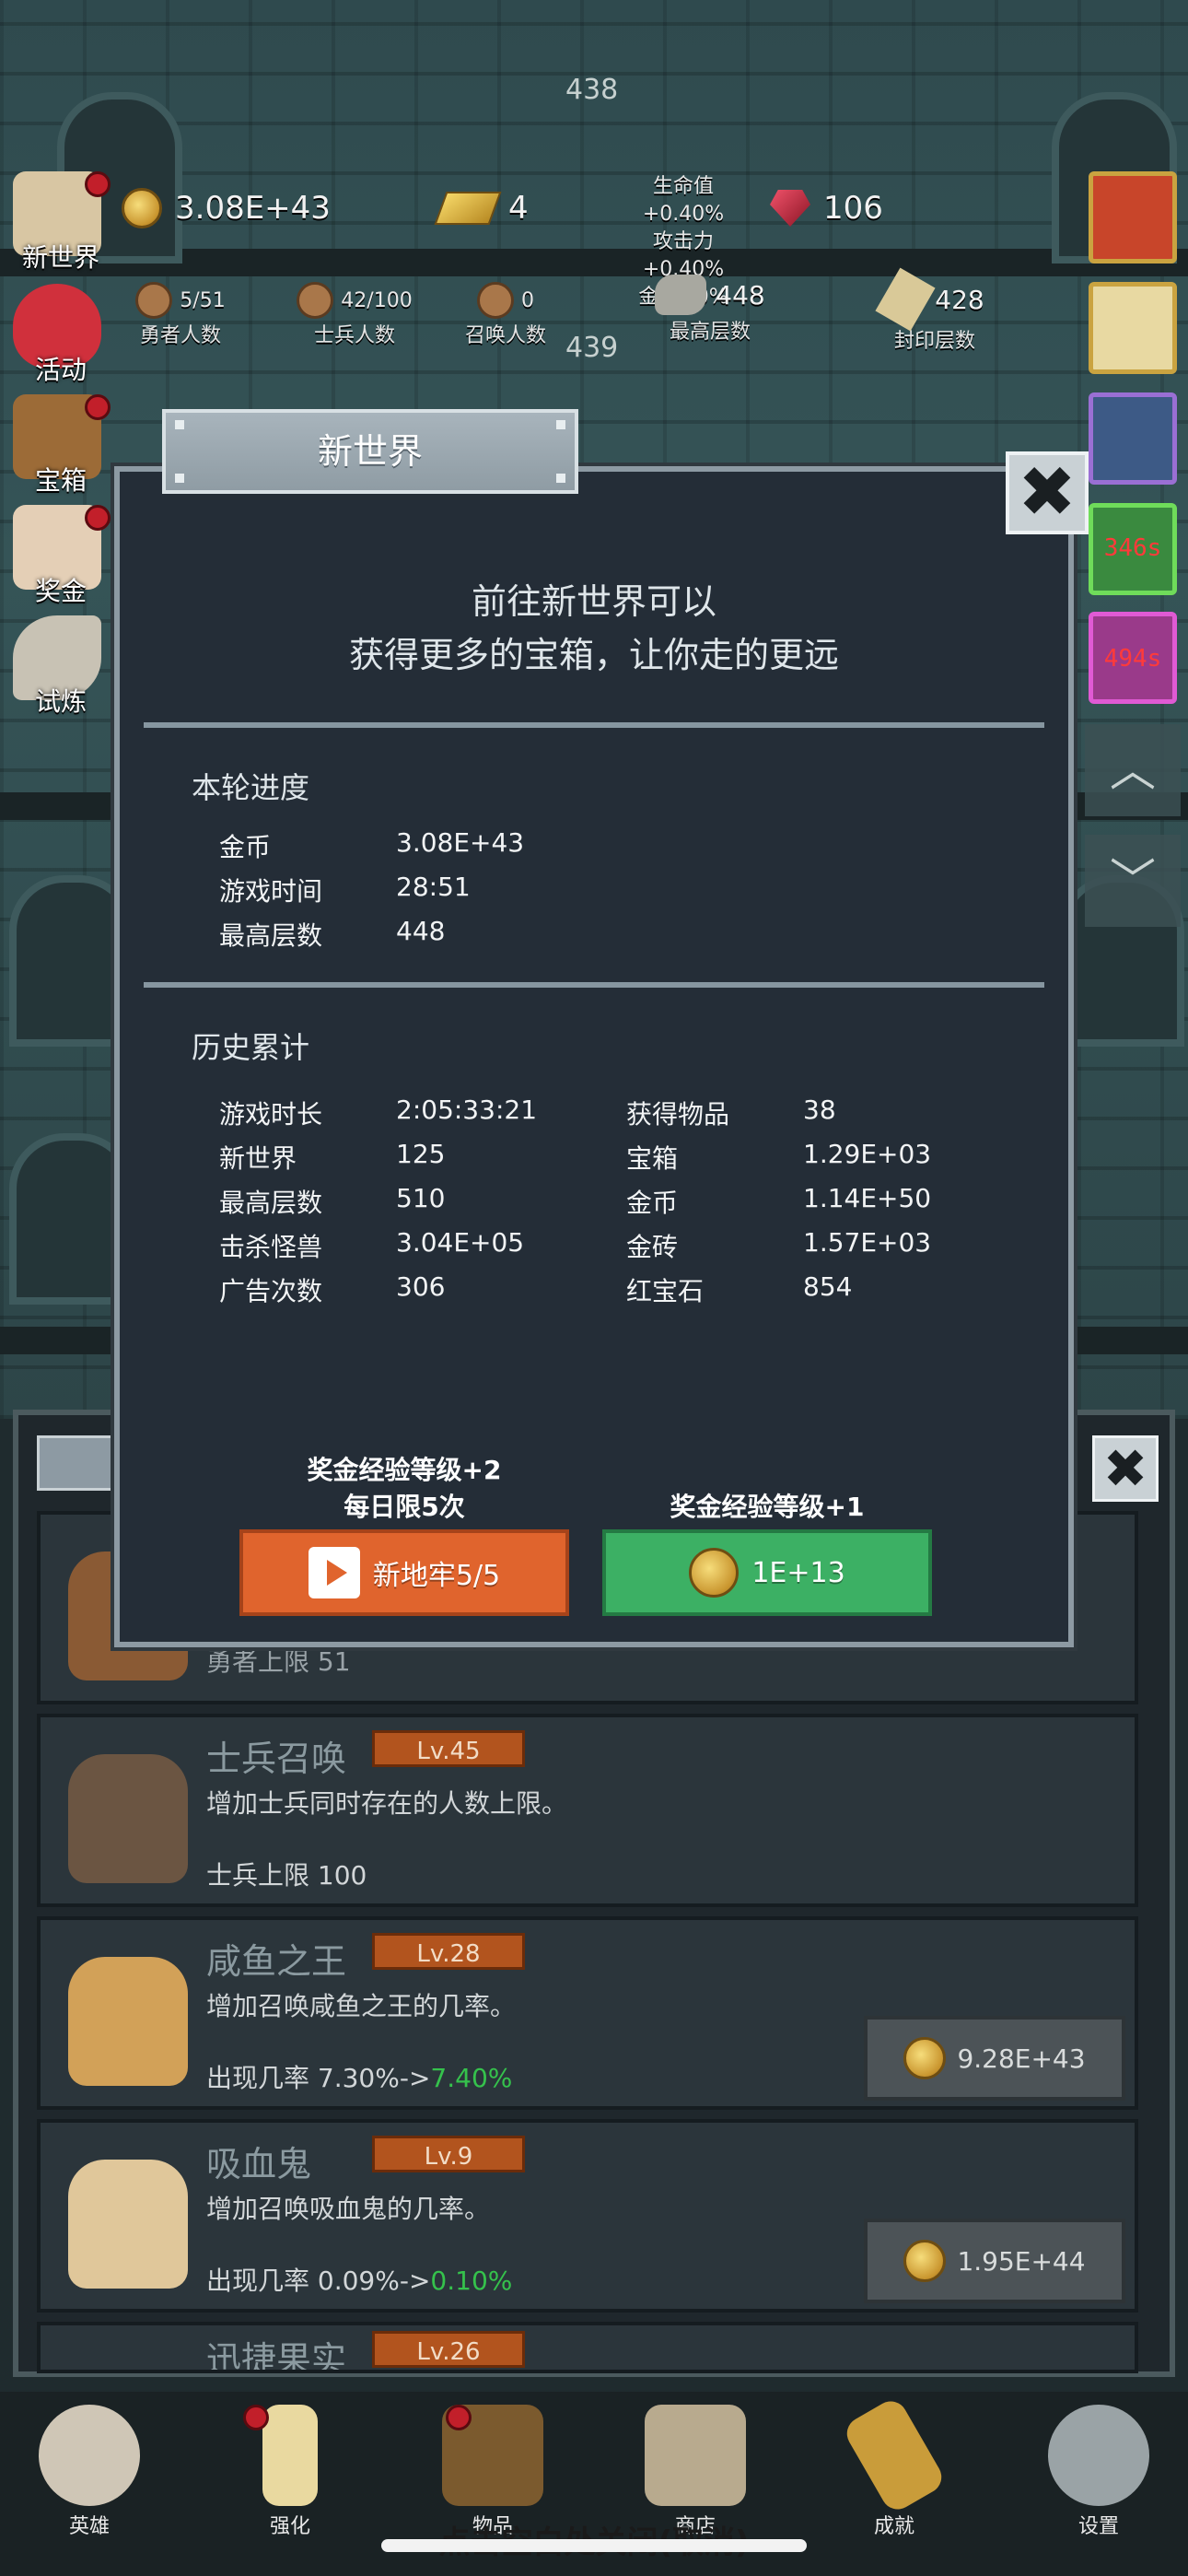 The image size is (1188, 2576). Describe the element at coordinates (58, 445) in the screenshot. I see `side-menu-chest: 宝箱` at that location.